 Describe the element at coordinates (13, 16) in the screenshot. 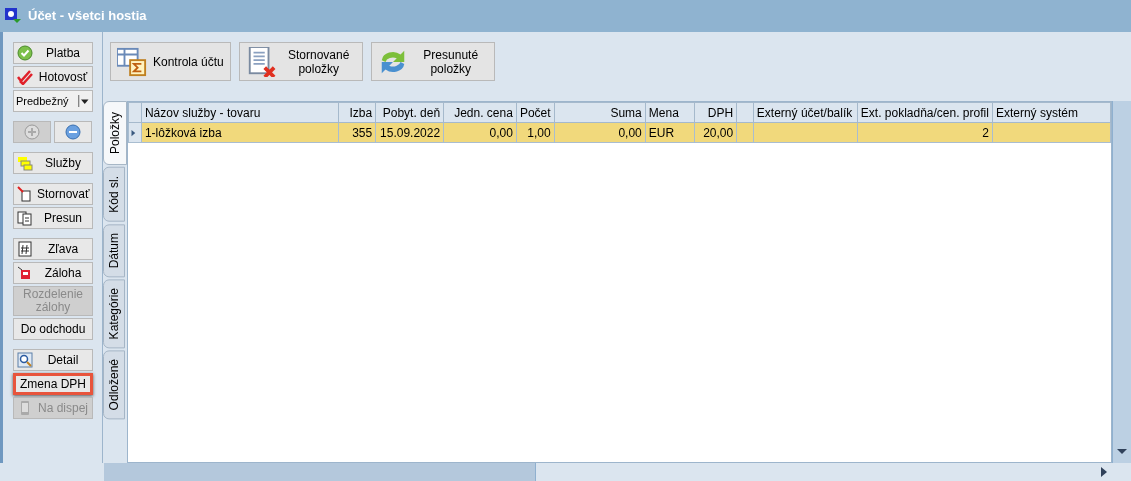

I see `app-icon` at that location.